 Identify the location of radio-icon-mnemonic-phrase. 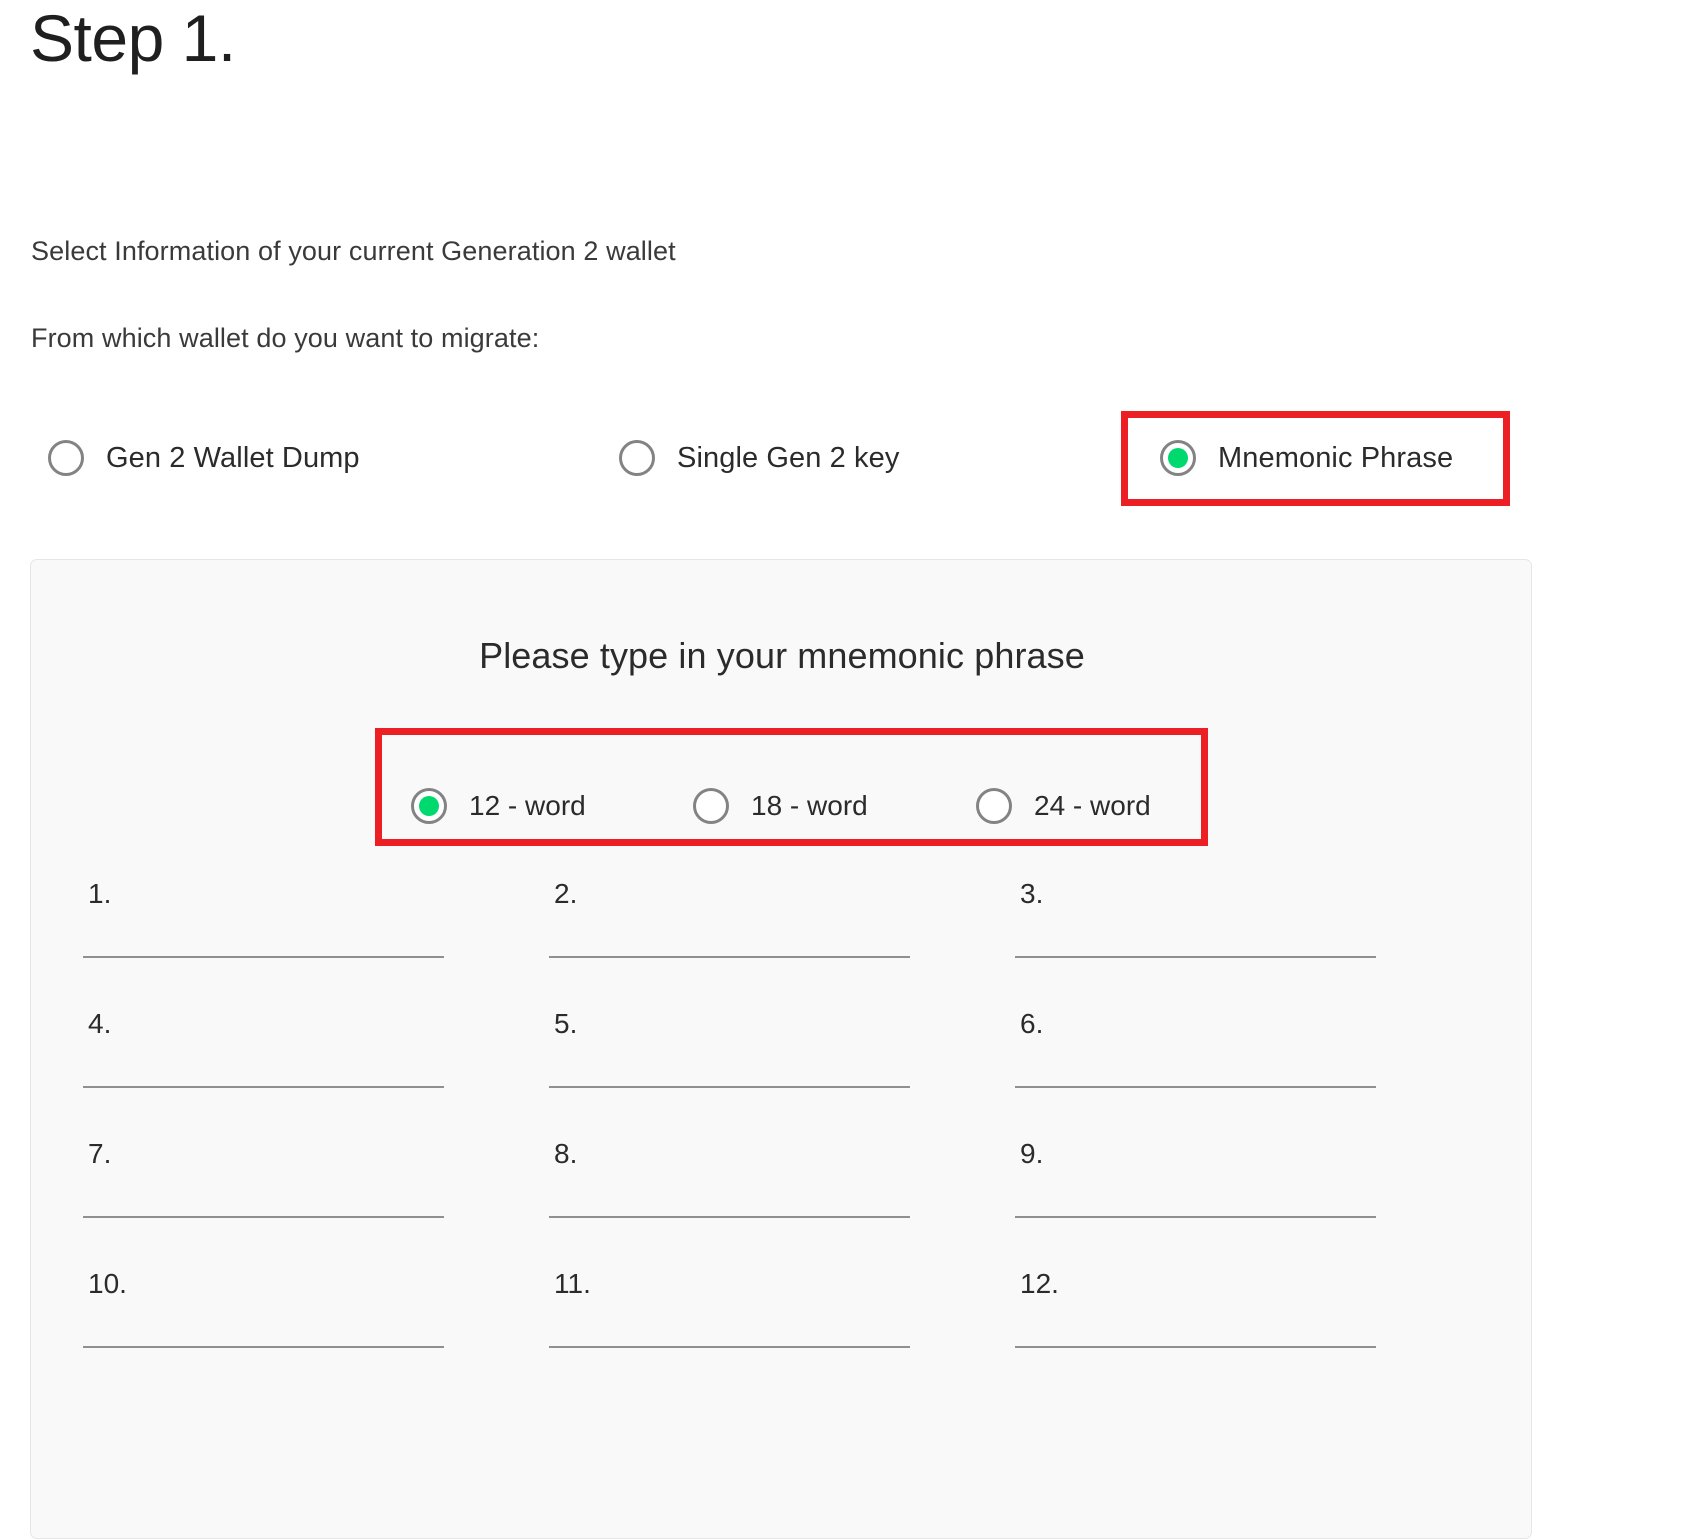
(1178, 458).